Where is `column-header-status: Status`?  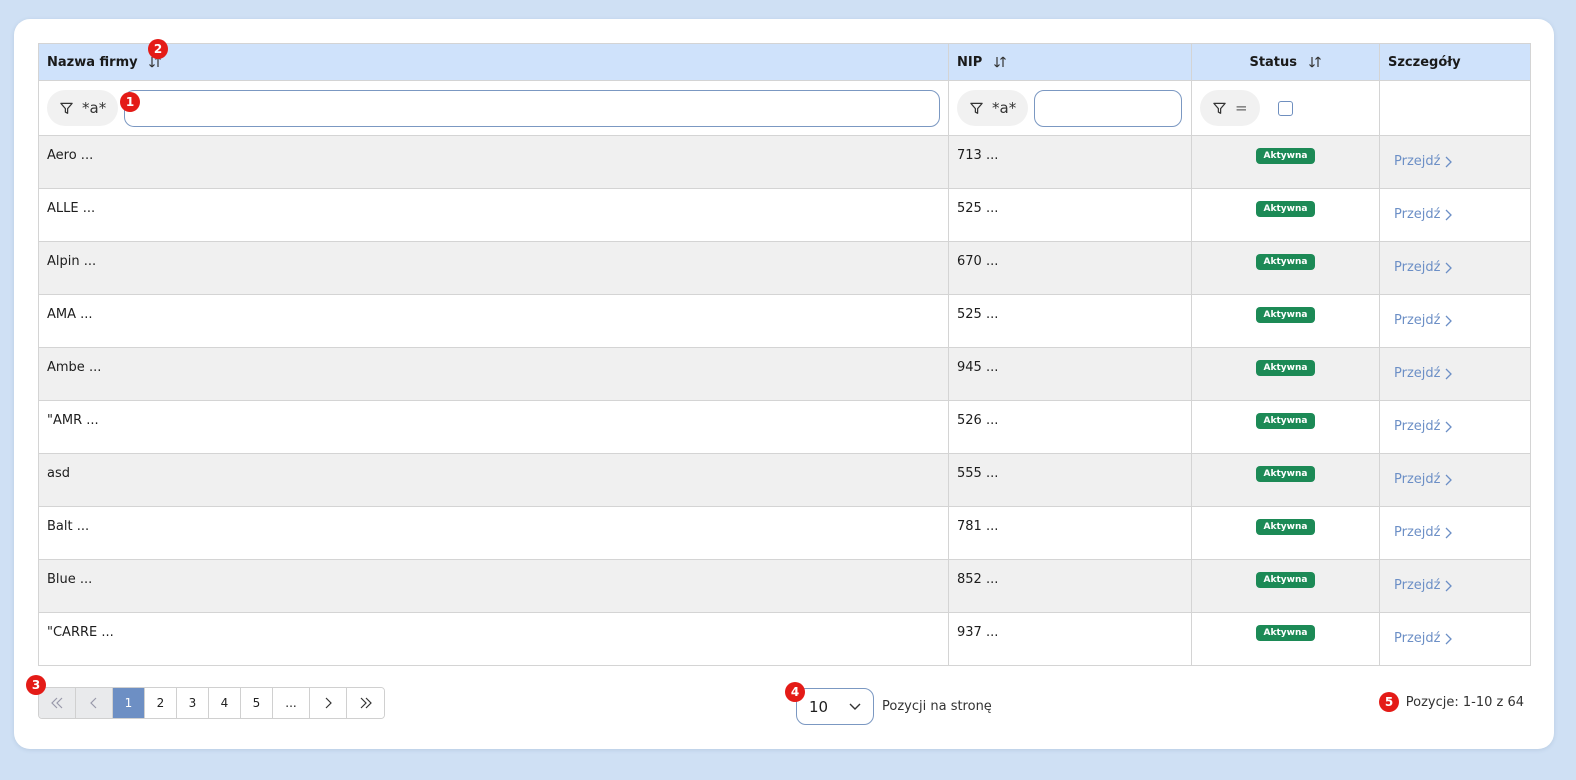
column-header-status: Status is located at coordinates (1285, 62).